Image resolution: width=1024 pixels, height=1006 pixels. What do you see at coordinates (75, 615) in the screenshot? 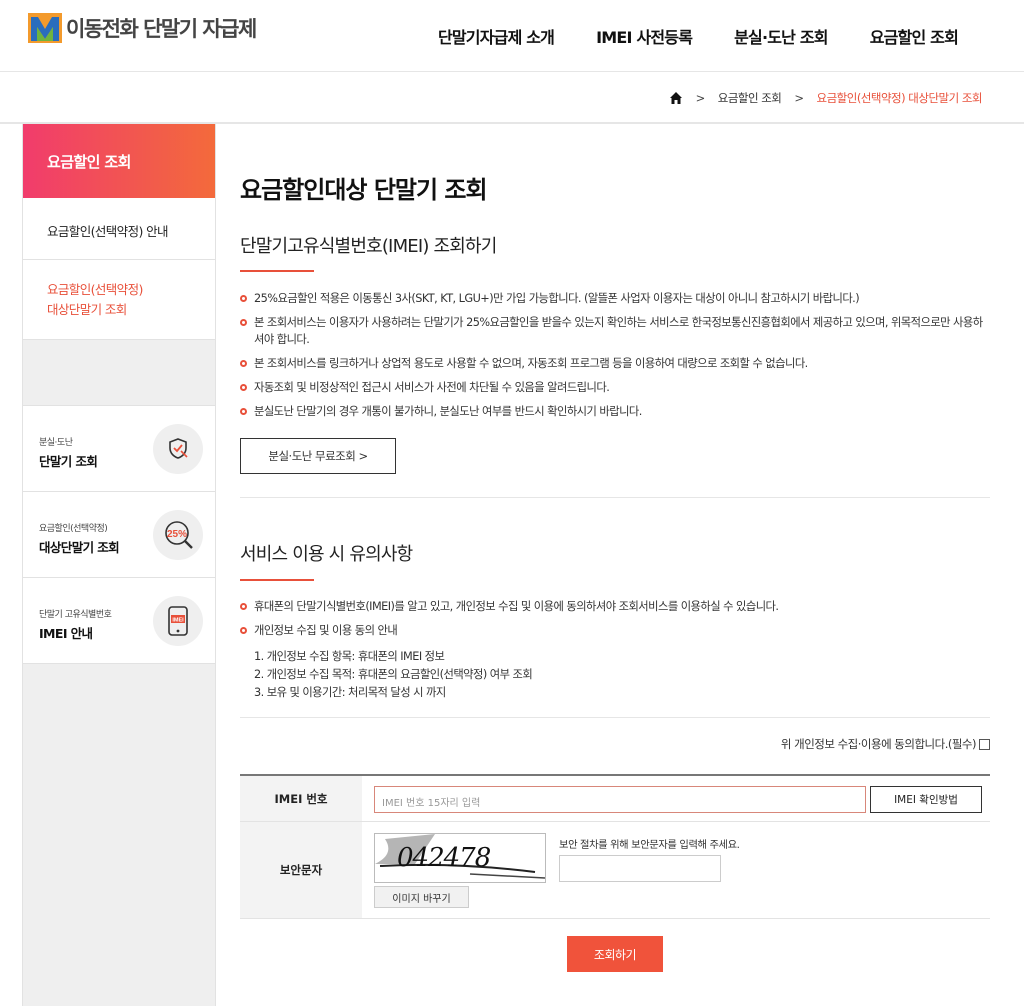
I see `quick-link-caption: 단말기 고유식별번호` at bounding box center [75, 615].